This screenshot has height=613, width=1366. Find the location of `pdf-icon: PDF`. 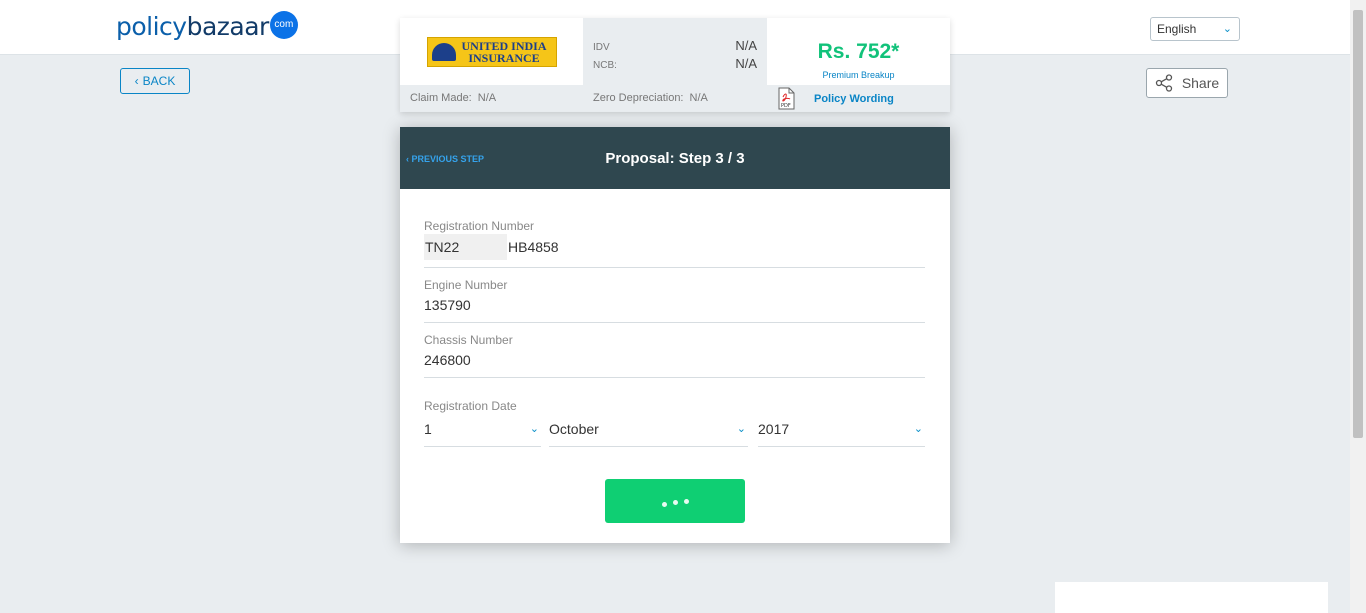

pdf-icon: PDF is located at coordinates (786, 98).